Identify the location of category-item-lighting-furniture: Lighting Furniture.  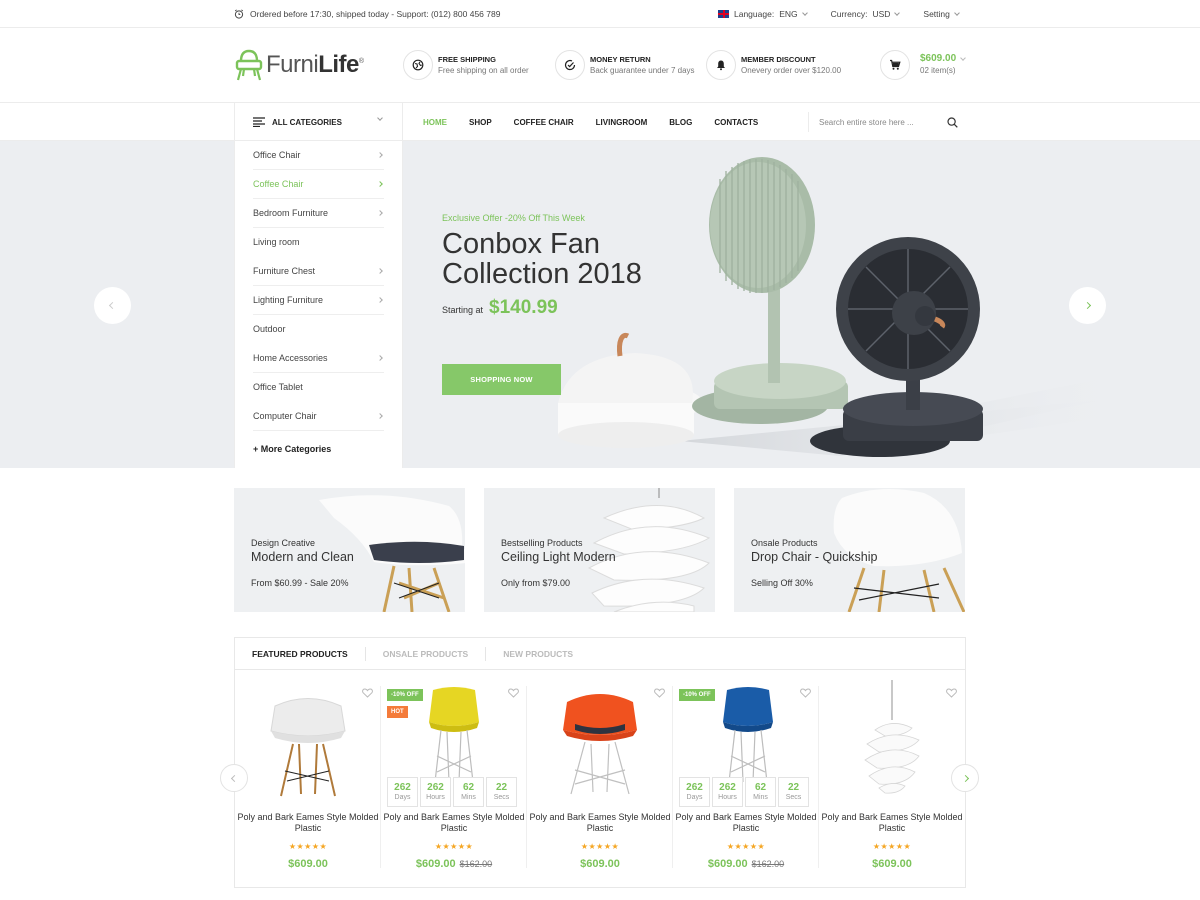
(318, 300).